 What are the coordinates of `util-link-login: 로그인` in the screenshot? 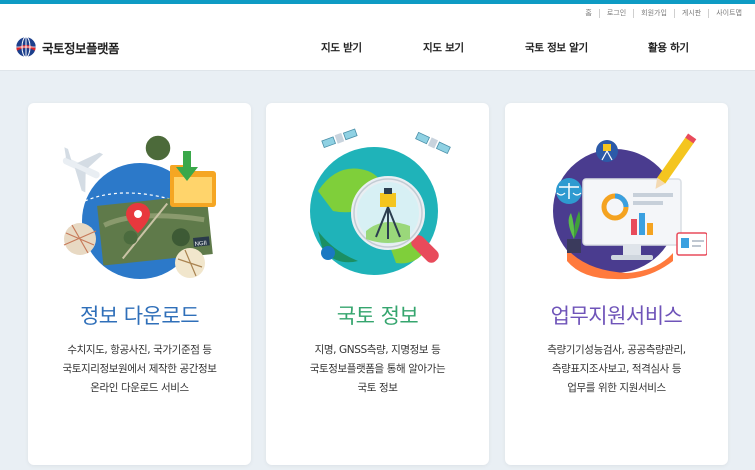 It's located at (615, 13).